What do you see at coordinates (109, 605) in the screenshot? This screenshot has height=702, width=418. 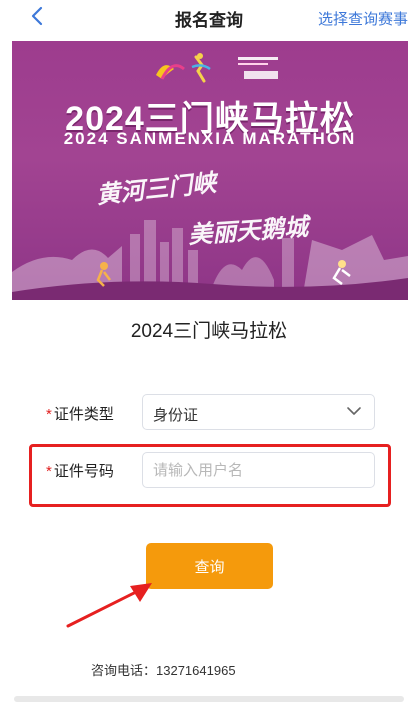 I see `annotation-arrow-icon` at bounding box center [109, 605].